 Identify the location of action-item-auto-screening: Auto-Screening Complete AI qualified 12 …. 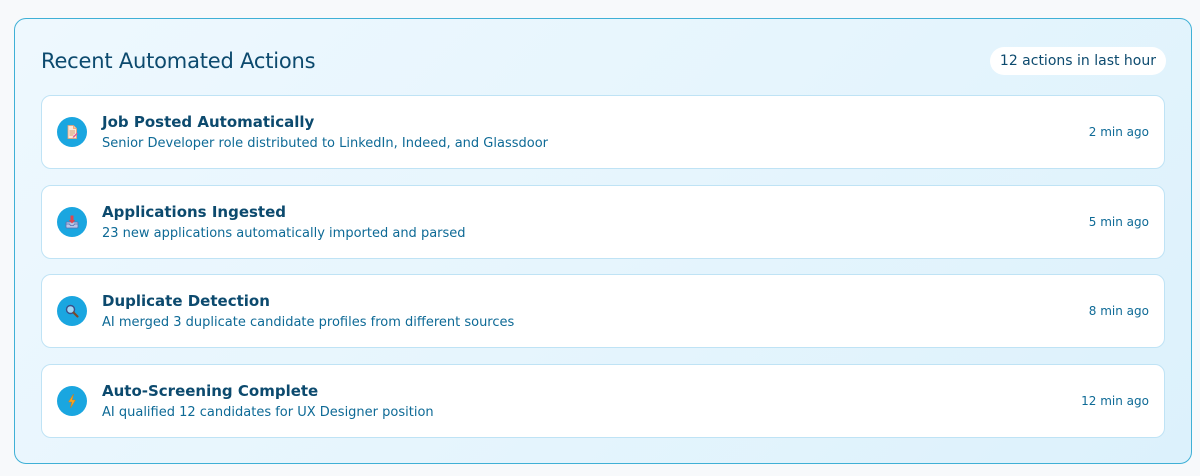
(603, 401).